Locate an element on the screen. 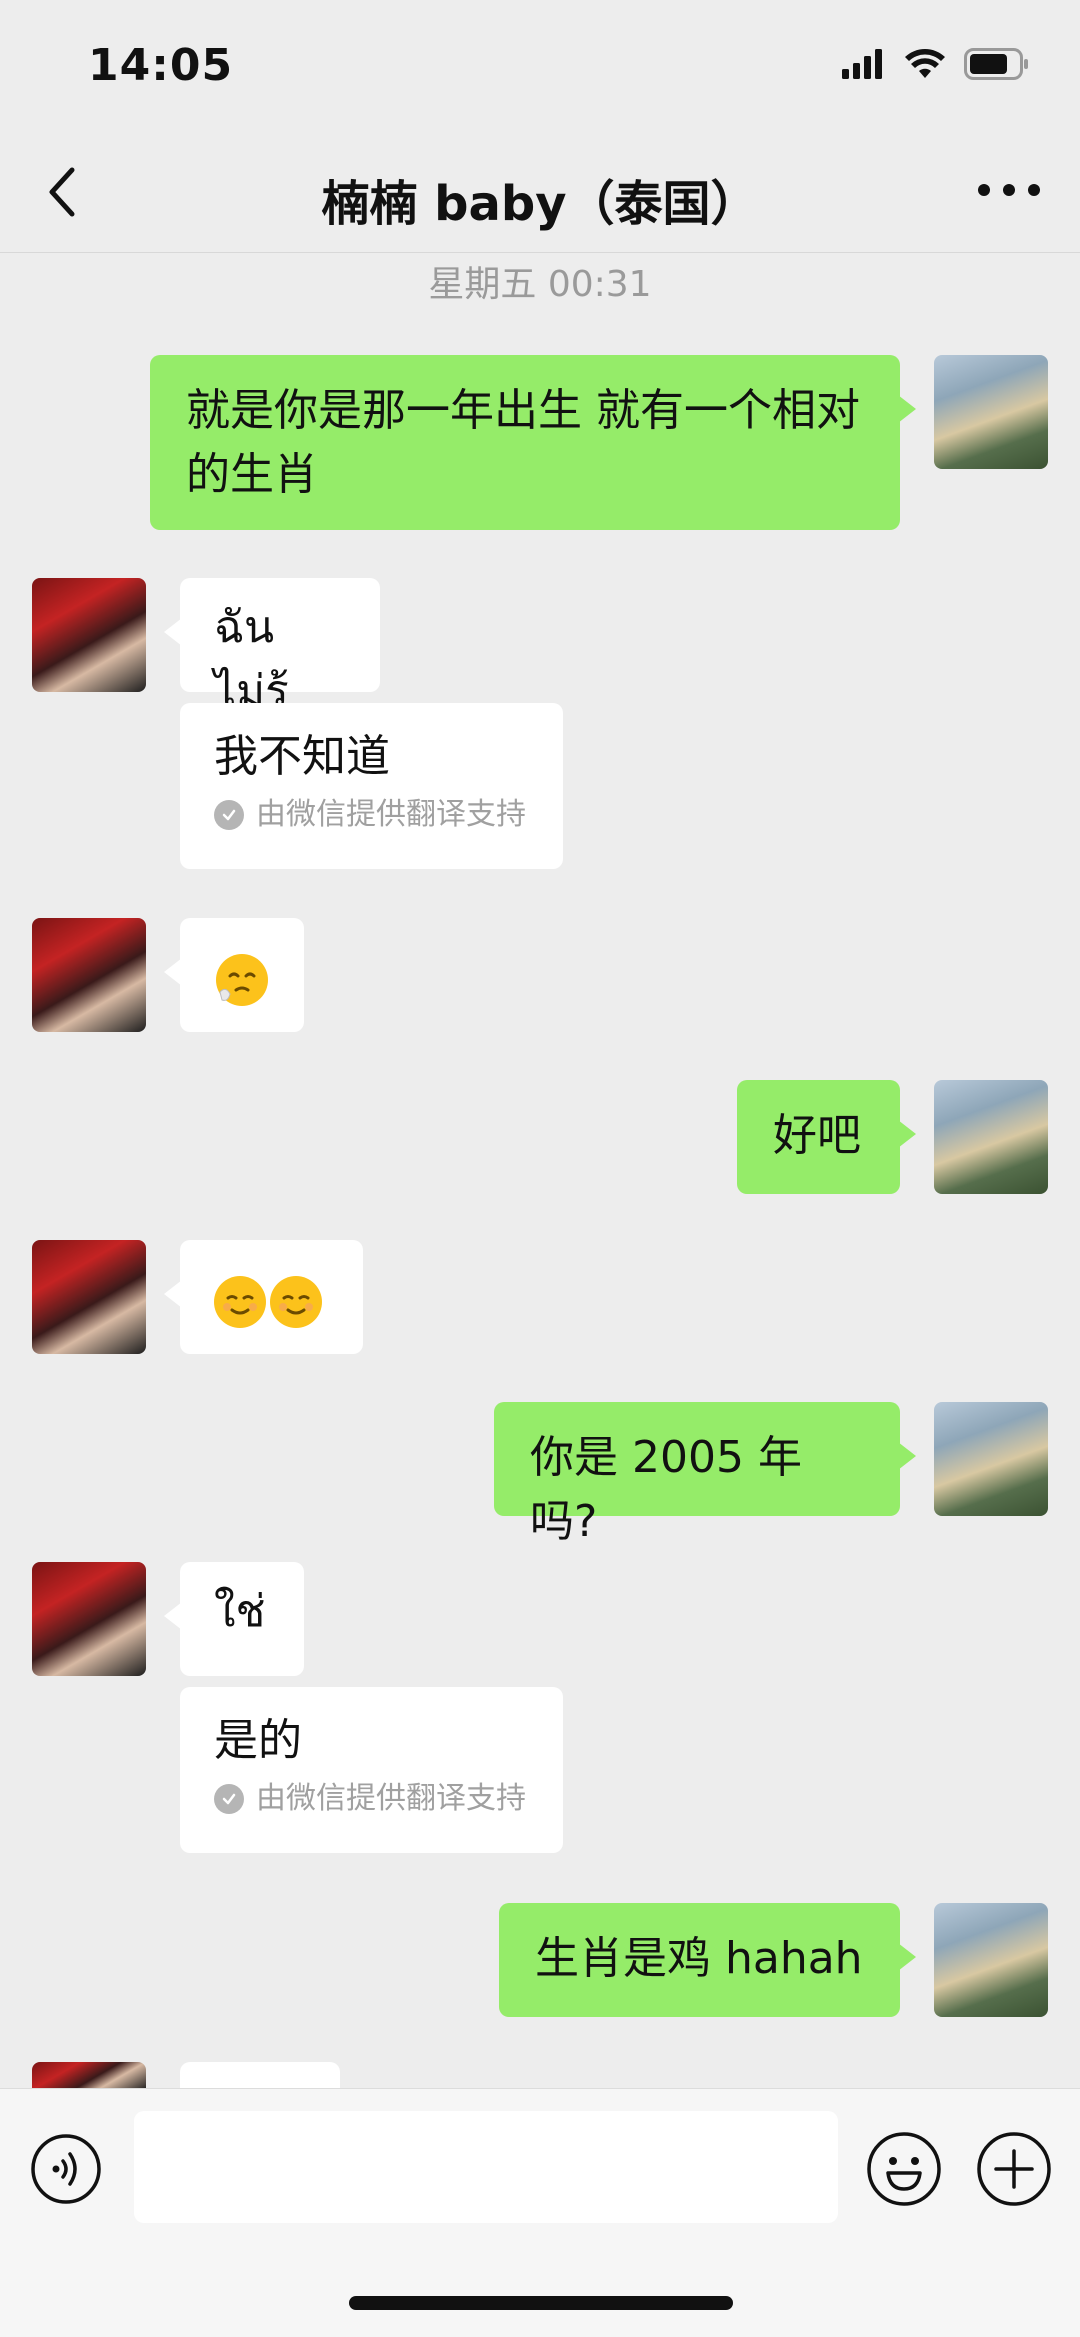  self-message-bubble: 好吧 is located at coordinates (826, 1137).